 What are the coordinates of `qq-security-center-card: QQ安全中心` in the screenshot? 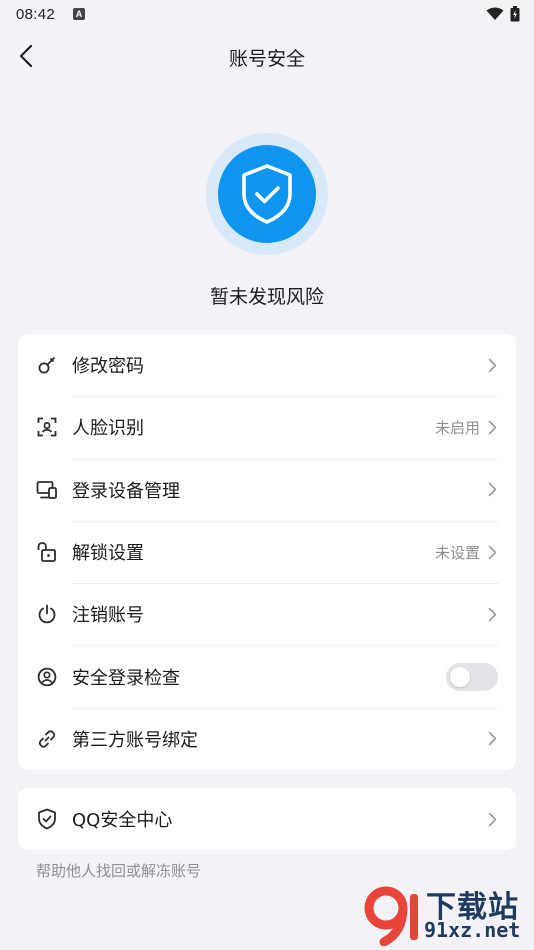 It's located at (267, 819).